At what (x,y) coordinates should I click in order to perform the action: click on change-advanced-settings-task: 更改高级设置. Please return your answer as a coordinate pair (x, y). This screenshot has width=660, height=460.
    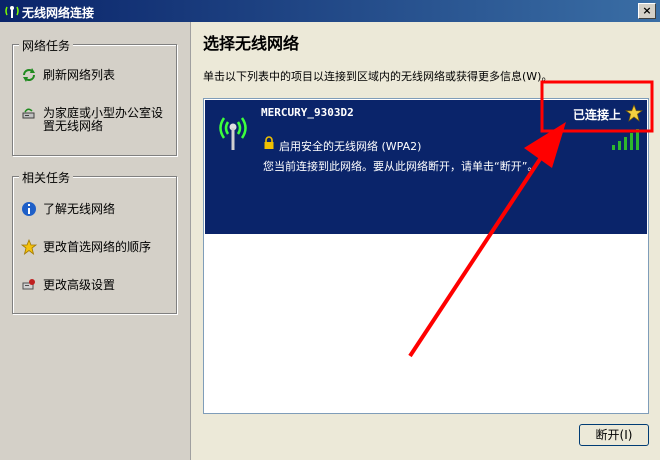
    Looking at the image, I should click on (96, 286).